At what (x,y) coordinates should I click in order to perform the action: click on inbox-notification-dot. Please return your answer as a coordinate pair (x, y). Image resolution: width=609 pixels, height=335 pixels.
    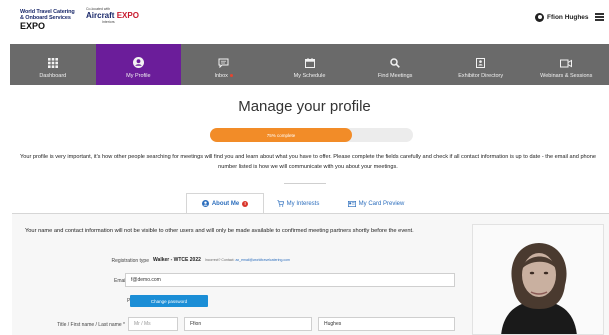
    Looking at the image, I should click on (231, 75).